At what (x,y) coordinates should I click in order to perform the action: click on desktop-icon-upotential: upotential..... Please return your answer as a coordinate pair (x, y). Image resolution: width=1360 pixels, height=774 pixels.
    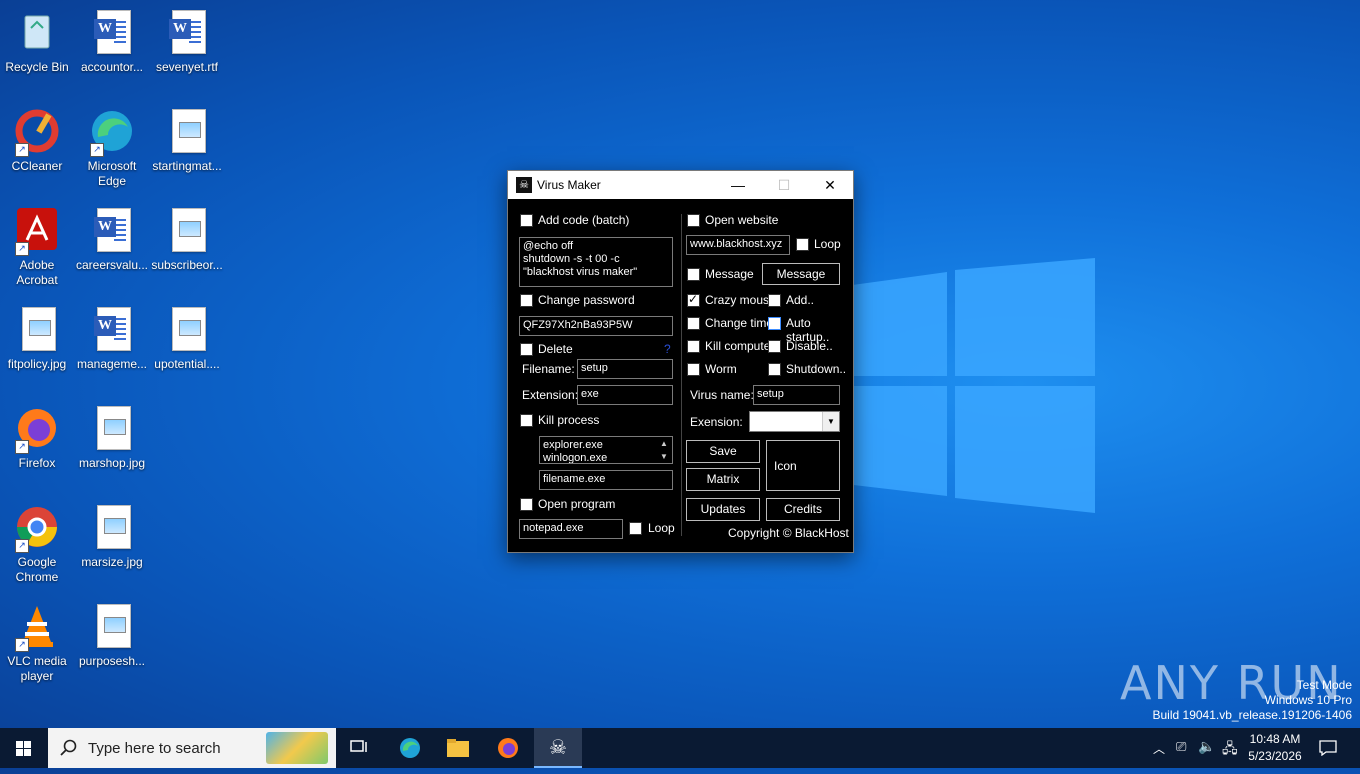
    Looking at the image, I should click on (187, 338).